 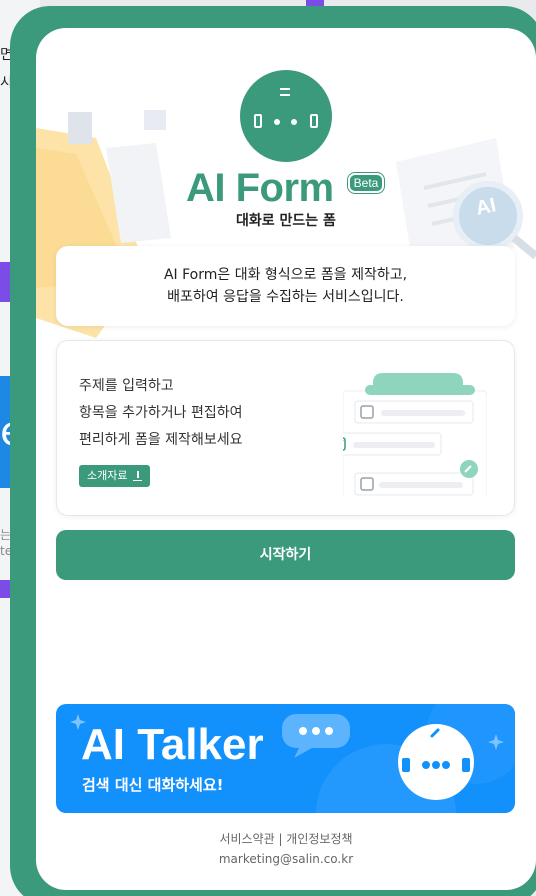 What do you see at coordinates (161, 440) in the screenshot?
I see `intro-line-3: 편리하게 폼을 제작해보세요` at bounding box center [161, 440].